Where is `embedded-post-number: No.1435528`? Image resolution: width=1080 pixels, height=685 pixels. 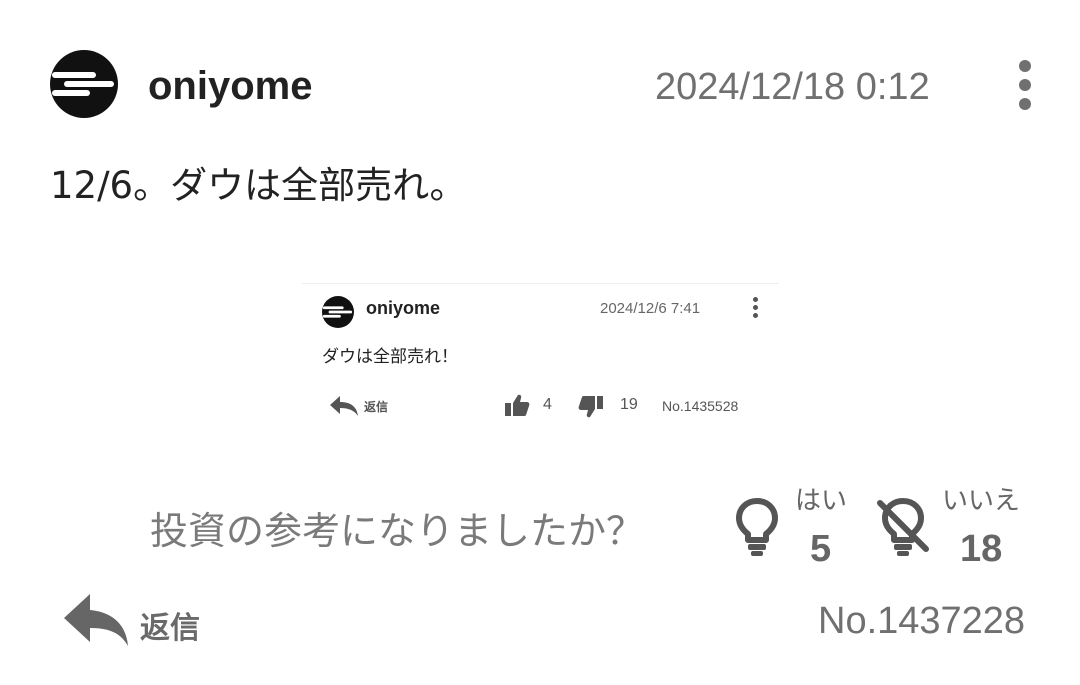 embedded-post-number: No.1435528 is located at coordinates (700, 406).